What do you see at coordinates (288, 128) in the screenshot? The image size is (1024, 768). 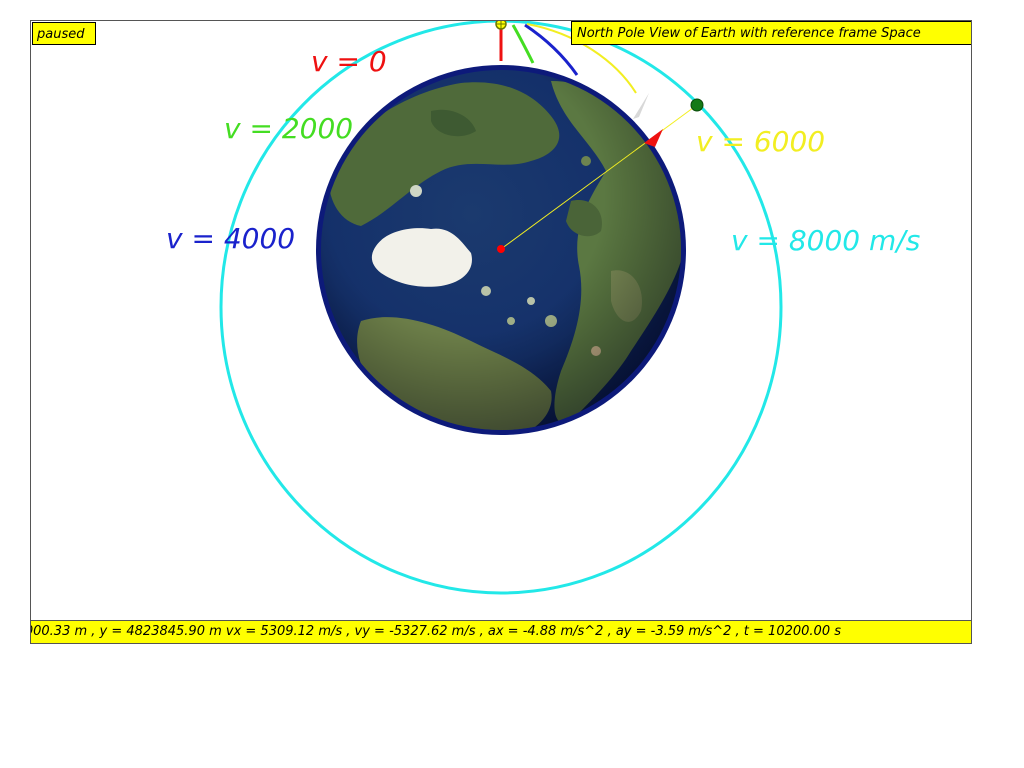 I see `label-v2000: v = 2000` at bounding box center [288, 128].